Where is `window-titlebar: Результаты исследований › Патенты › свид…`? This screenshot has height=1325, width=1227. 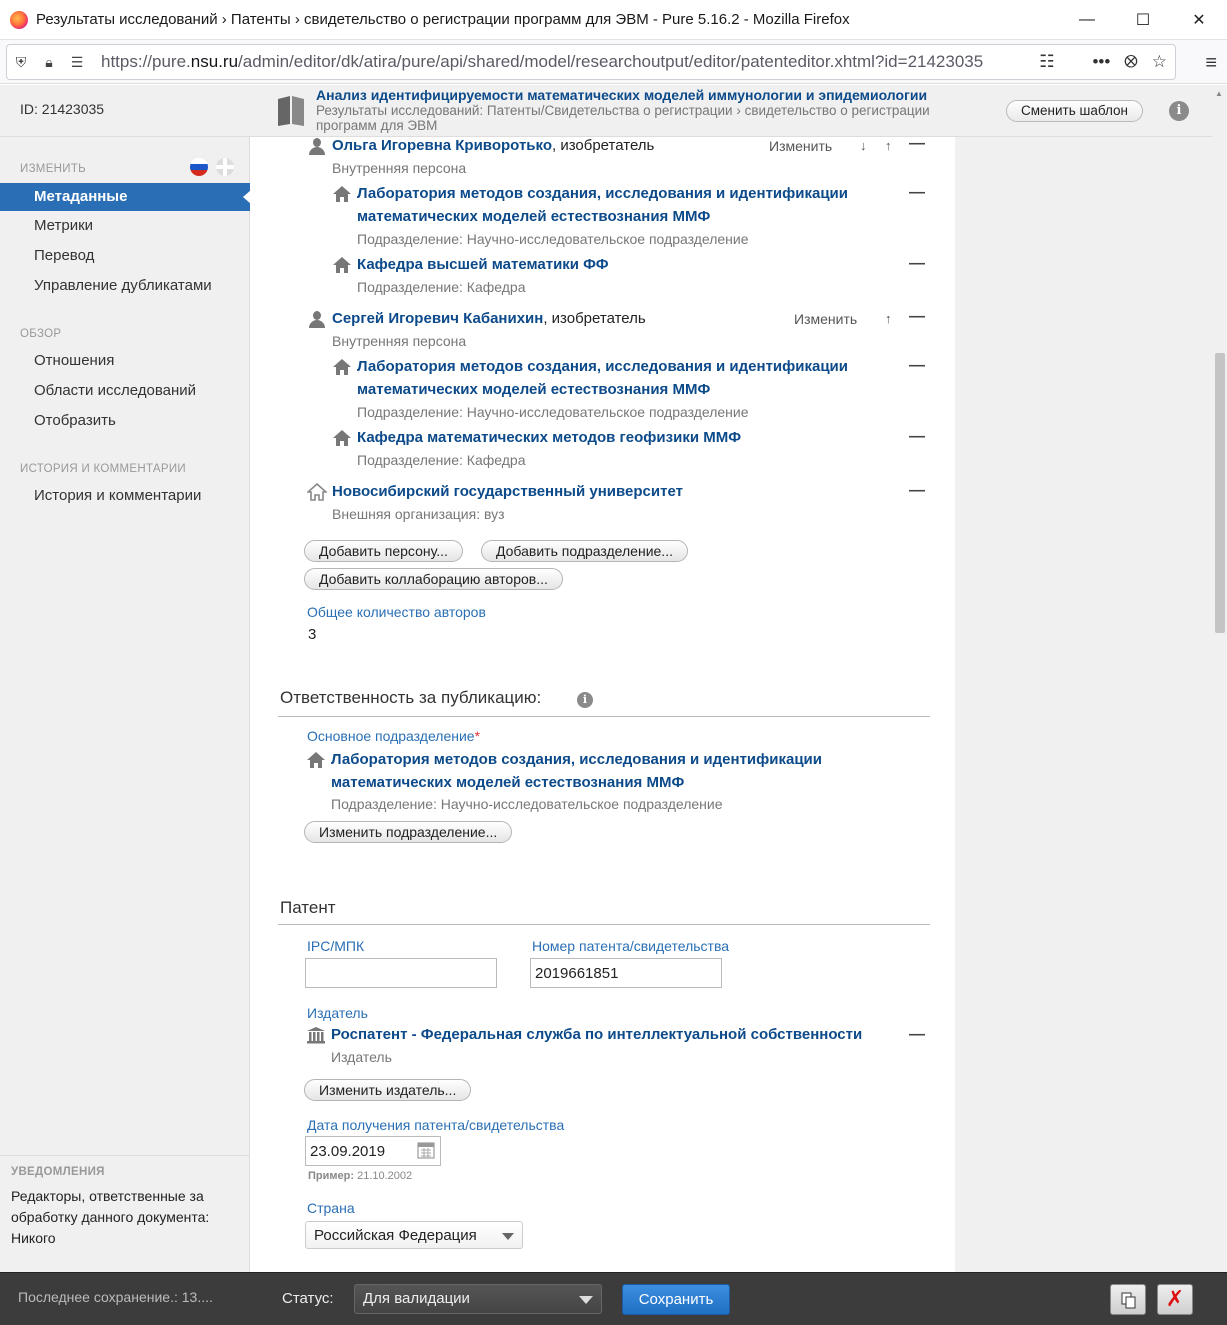
window-titlebar: Результаты исследований › Патенты › свид… is located at coordinates (613, 20).